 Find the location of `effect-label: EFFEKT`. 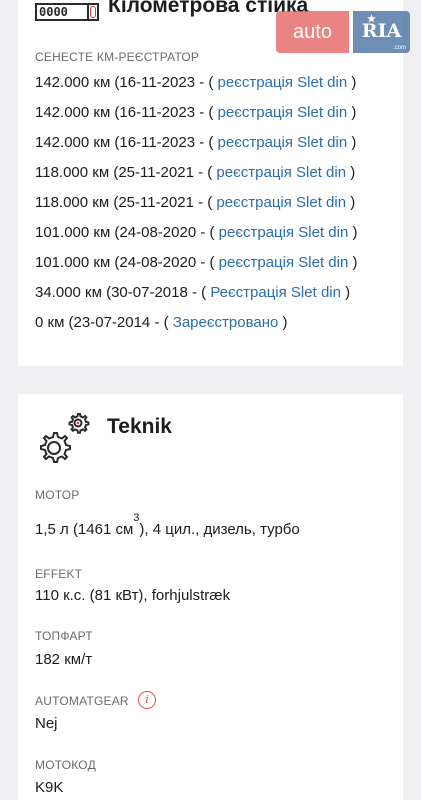

effect-label: EFFEKT is located at coordinates (59, 574).